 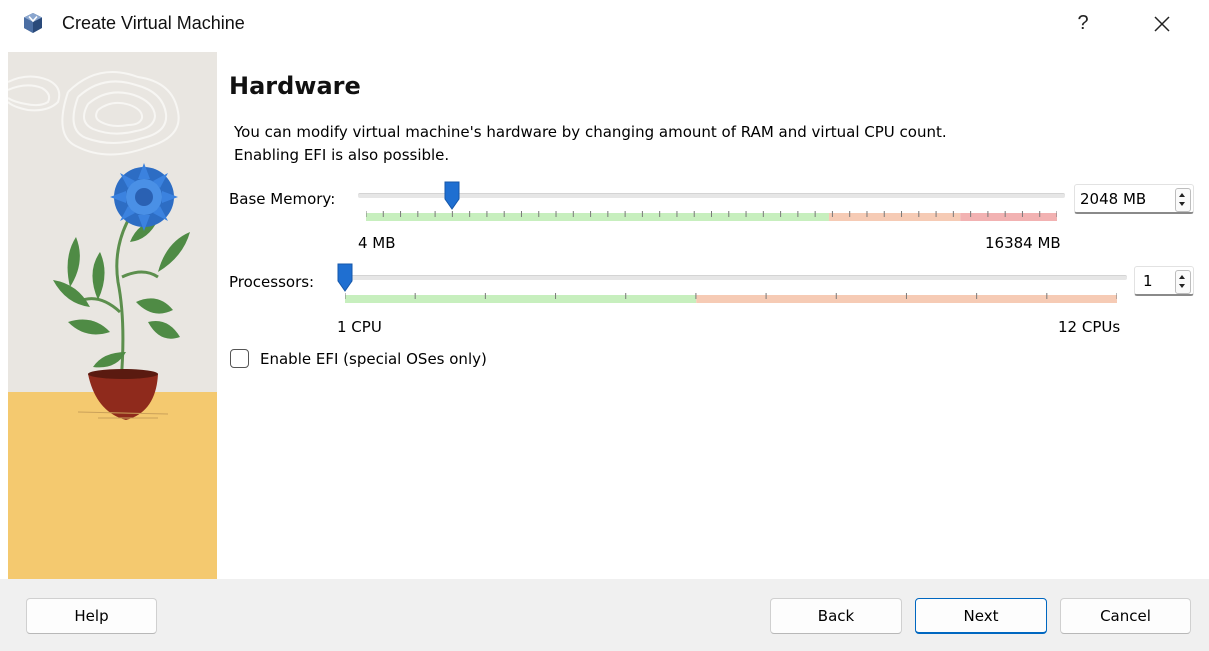 What do you see at coordinates (711, 195) in the screenshot?
I see `base-memory-slider-track` at bounding box center [711, 195].